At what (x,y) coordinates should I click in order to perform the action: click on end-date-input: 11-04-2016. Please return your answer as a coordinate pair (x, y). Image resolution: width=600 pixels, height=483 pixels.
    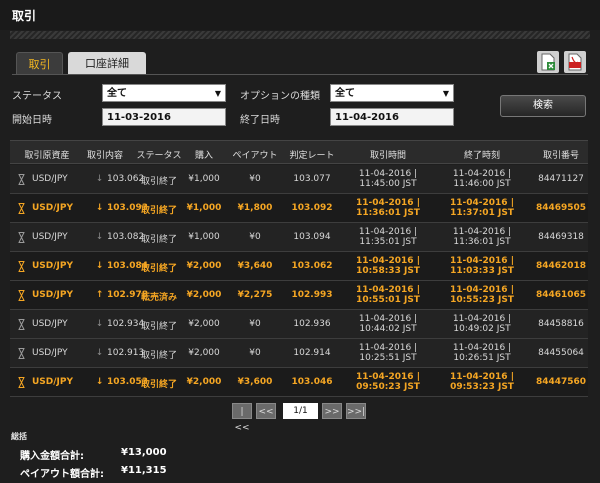
    Looking at the image, I should click on (392, 117).